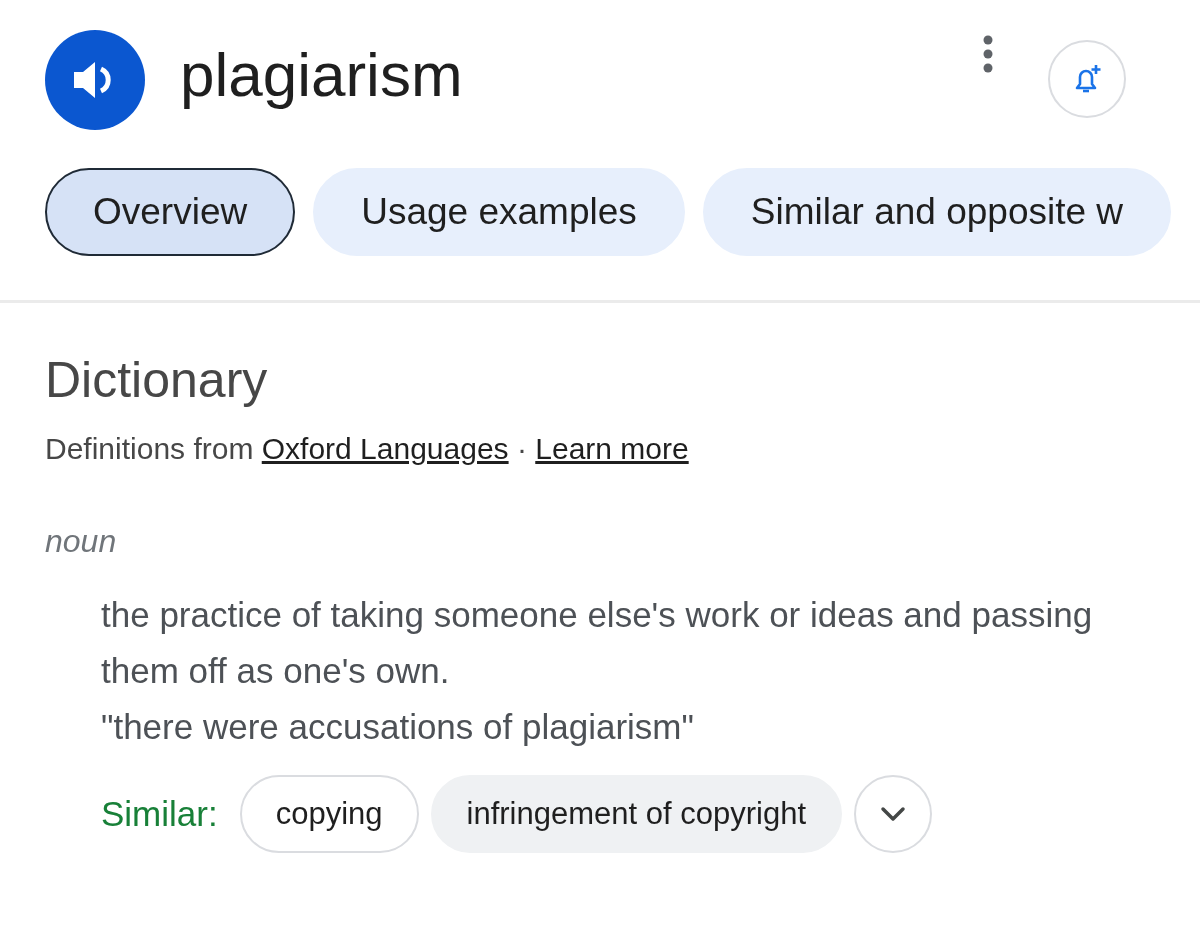 The height and width of the screenshot is (932, 1200). I want to click on source-line: Definitions from Oxford Languages · Learn more, so click(367, 449).